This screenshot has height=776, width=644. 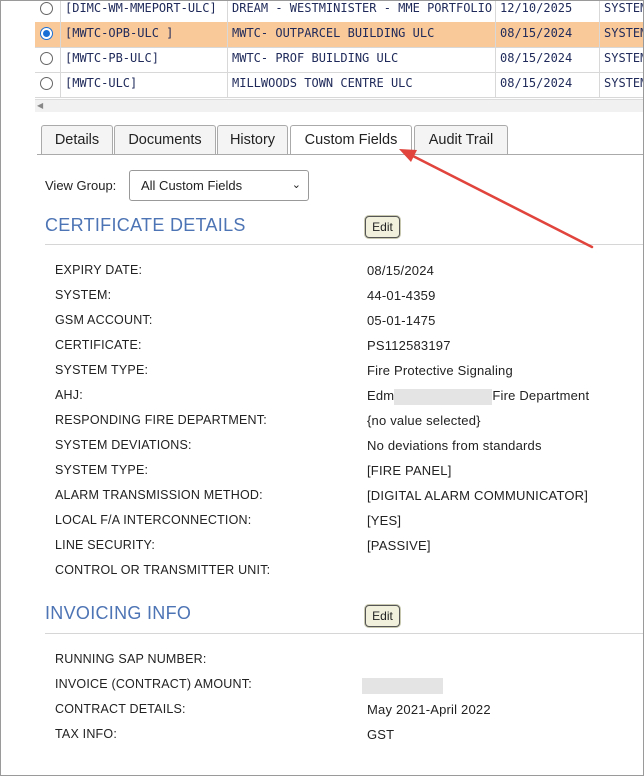 What do you see at coordinates (120, 709) in the screenshot?
I see `field-label: CONTRACT DETAILS:` at bounding box center [120, 709].